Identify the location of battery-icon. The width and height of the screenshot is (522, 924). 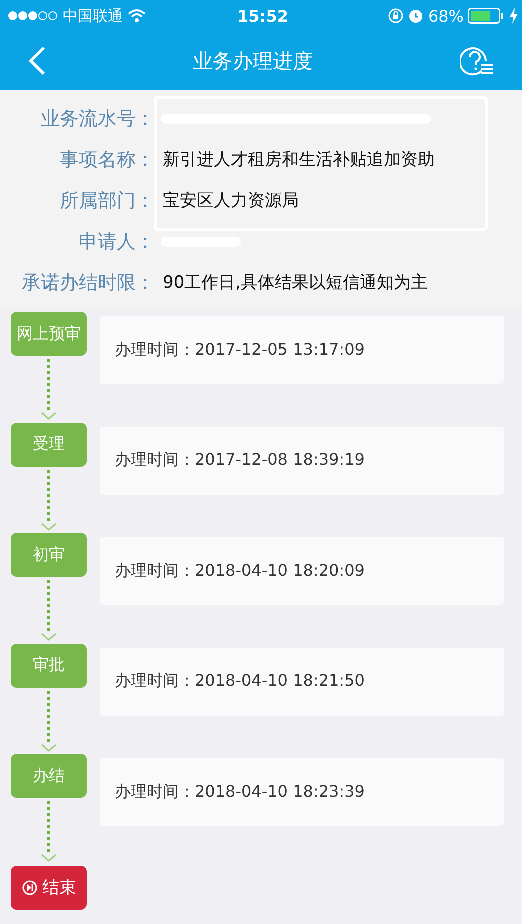
(487, 16).